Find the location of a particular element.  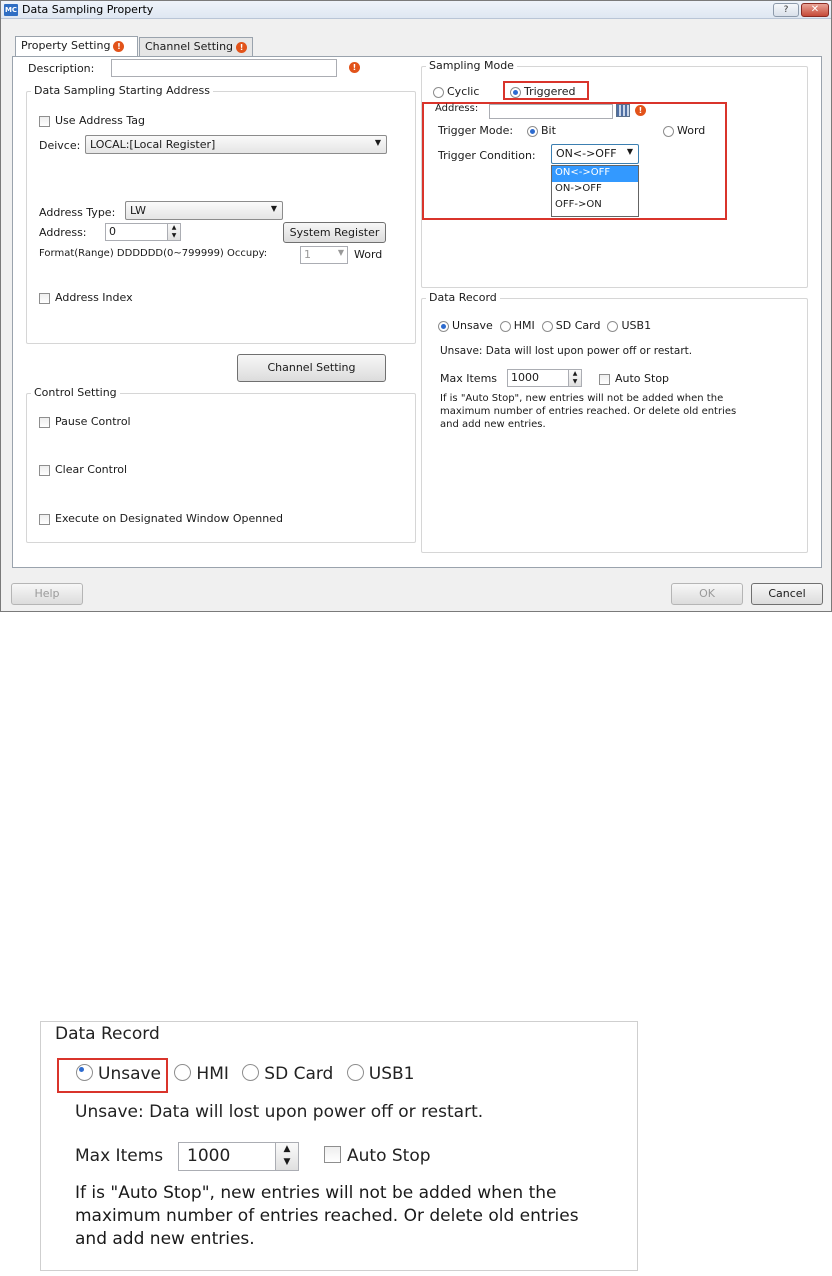

max-items-input: 1000 is located at coordinates (538, 378).